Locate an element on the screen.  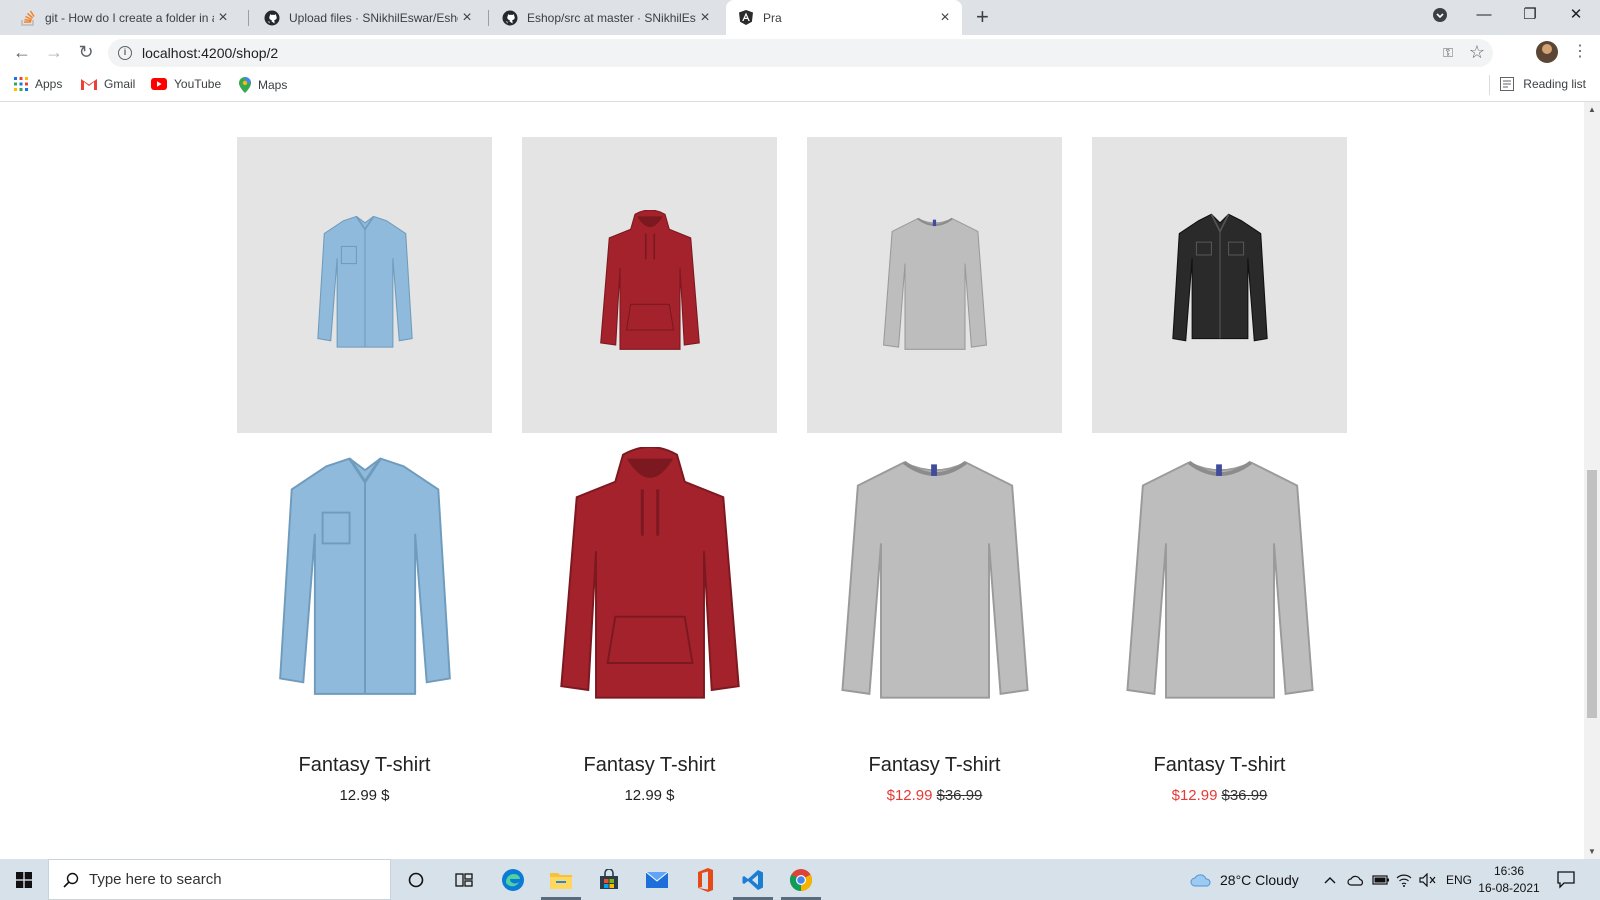
minimize-button: — is located at coordinates (1484, 15).